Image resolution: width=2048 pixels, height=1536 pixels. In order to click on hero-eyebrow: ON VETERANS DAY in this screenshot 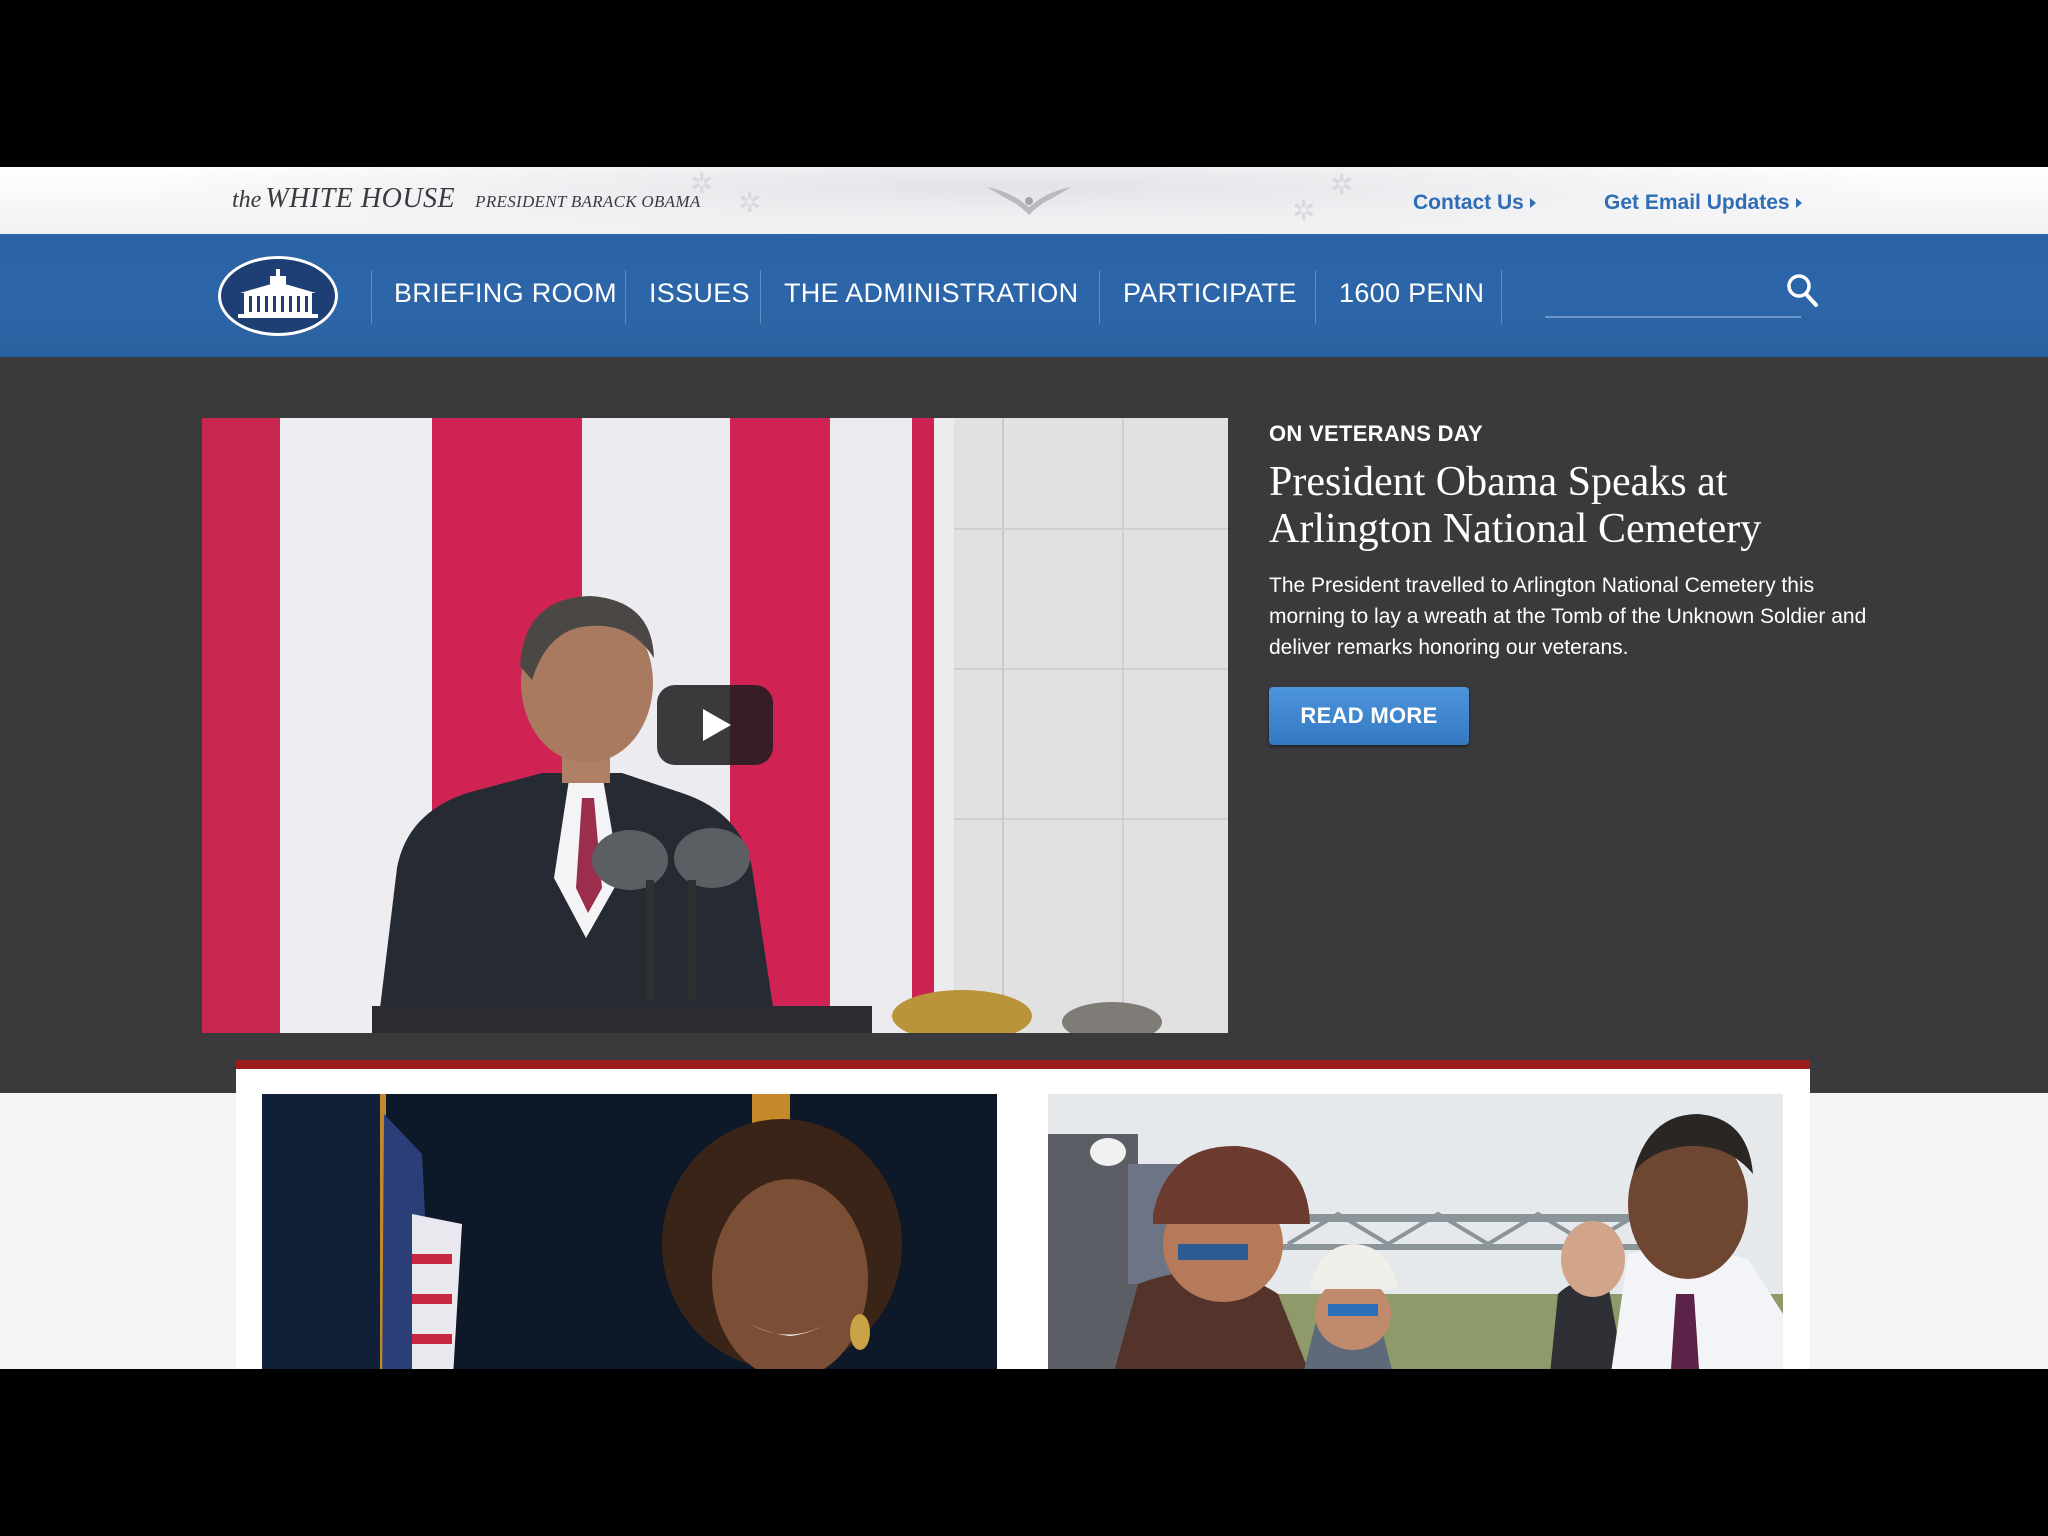, I will do `click(1376, 433)`.